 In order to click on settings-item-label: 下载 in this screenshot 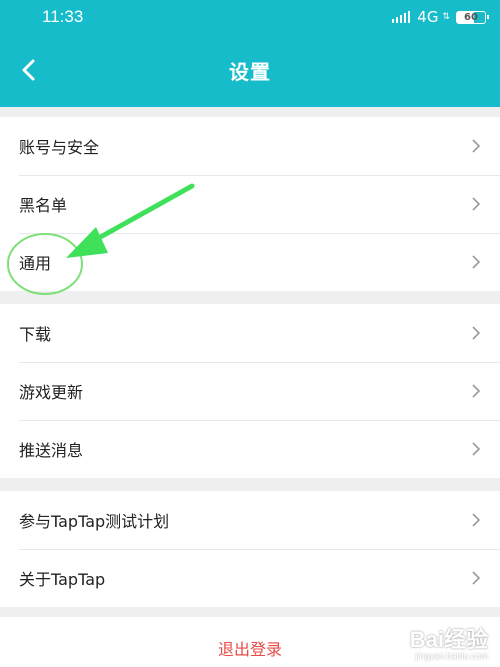, I will do `click(35, 334)`.